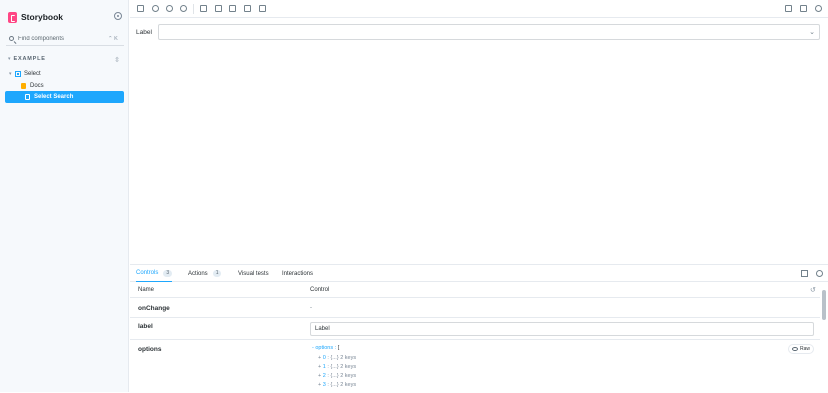  Describe the element at coordinates (803, 8) in the screenshot. I see `open-new-tab-icon` at that location.